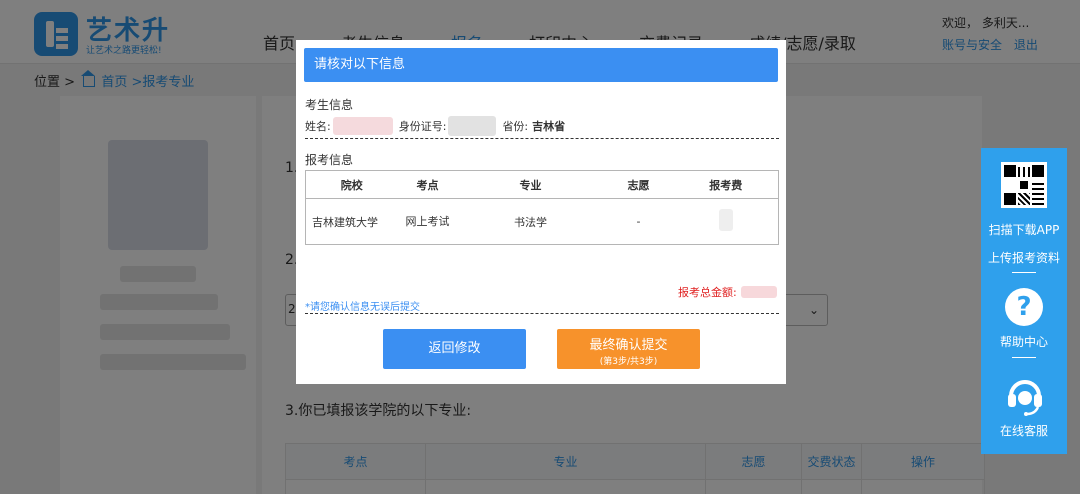 This screenshot has height=494, width=1080. What do you see at coordinates (530, 184) in the screenshot?
I see `table-header-major: 专业` at bounding box center [530, 184].